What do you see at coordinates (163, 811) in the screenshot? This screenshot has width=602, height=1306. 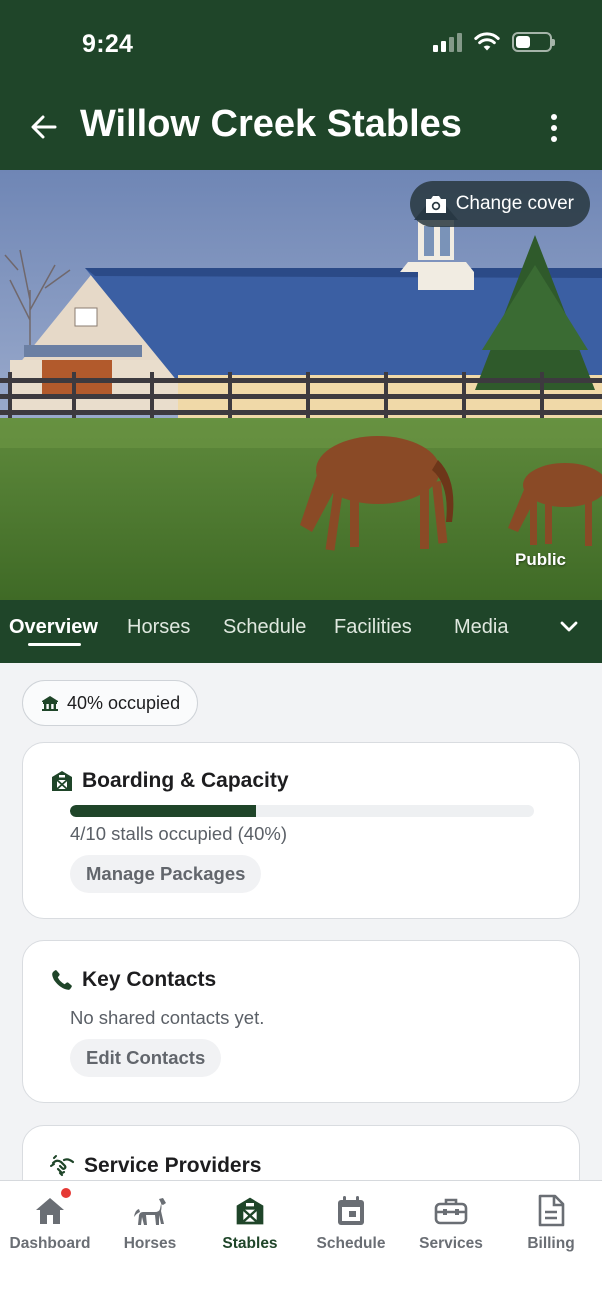 I see `capacity-progress-fill` at bounding box center [163, 811].